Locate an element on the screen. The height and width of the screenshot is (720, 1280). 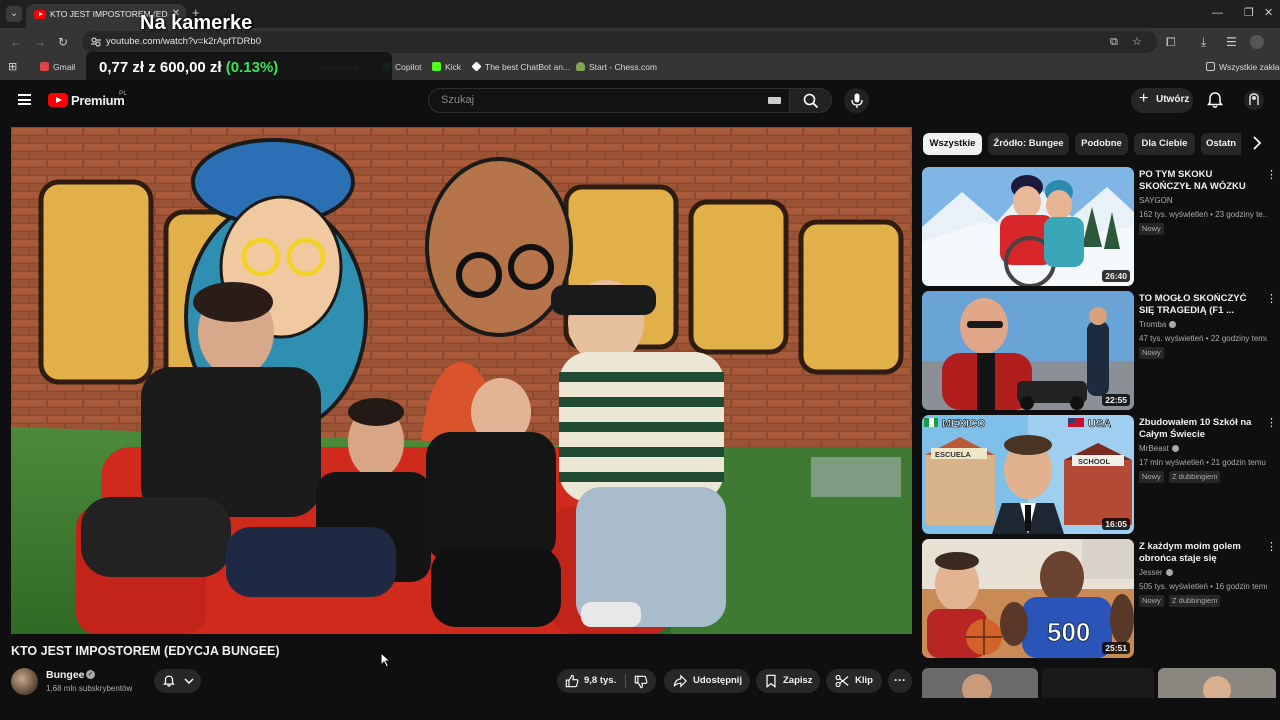
subscription-notifications-button is located at coordinates (177, 681).